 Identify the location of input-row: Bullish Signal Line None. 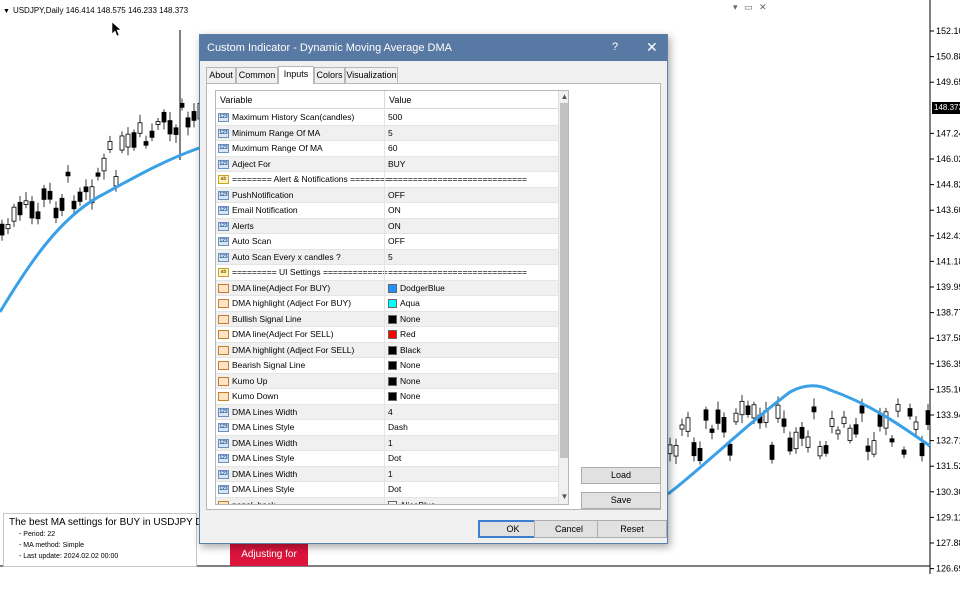
(387, 319).